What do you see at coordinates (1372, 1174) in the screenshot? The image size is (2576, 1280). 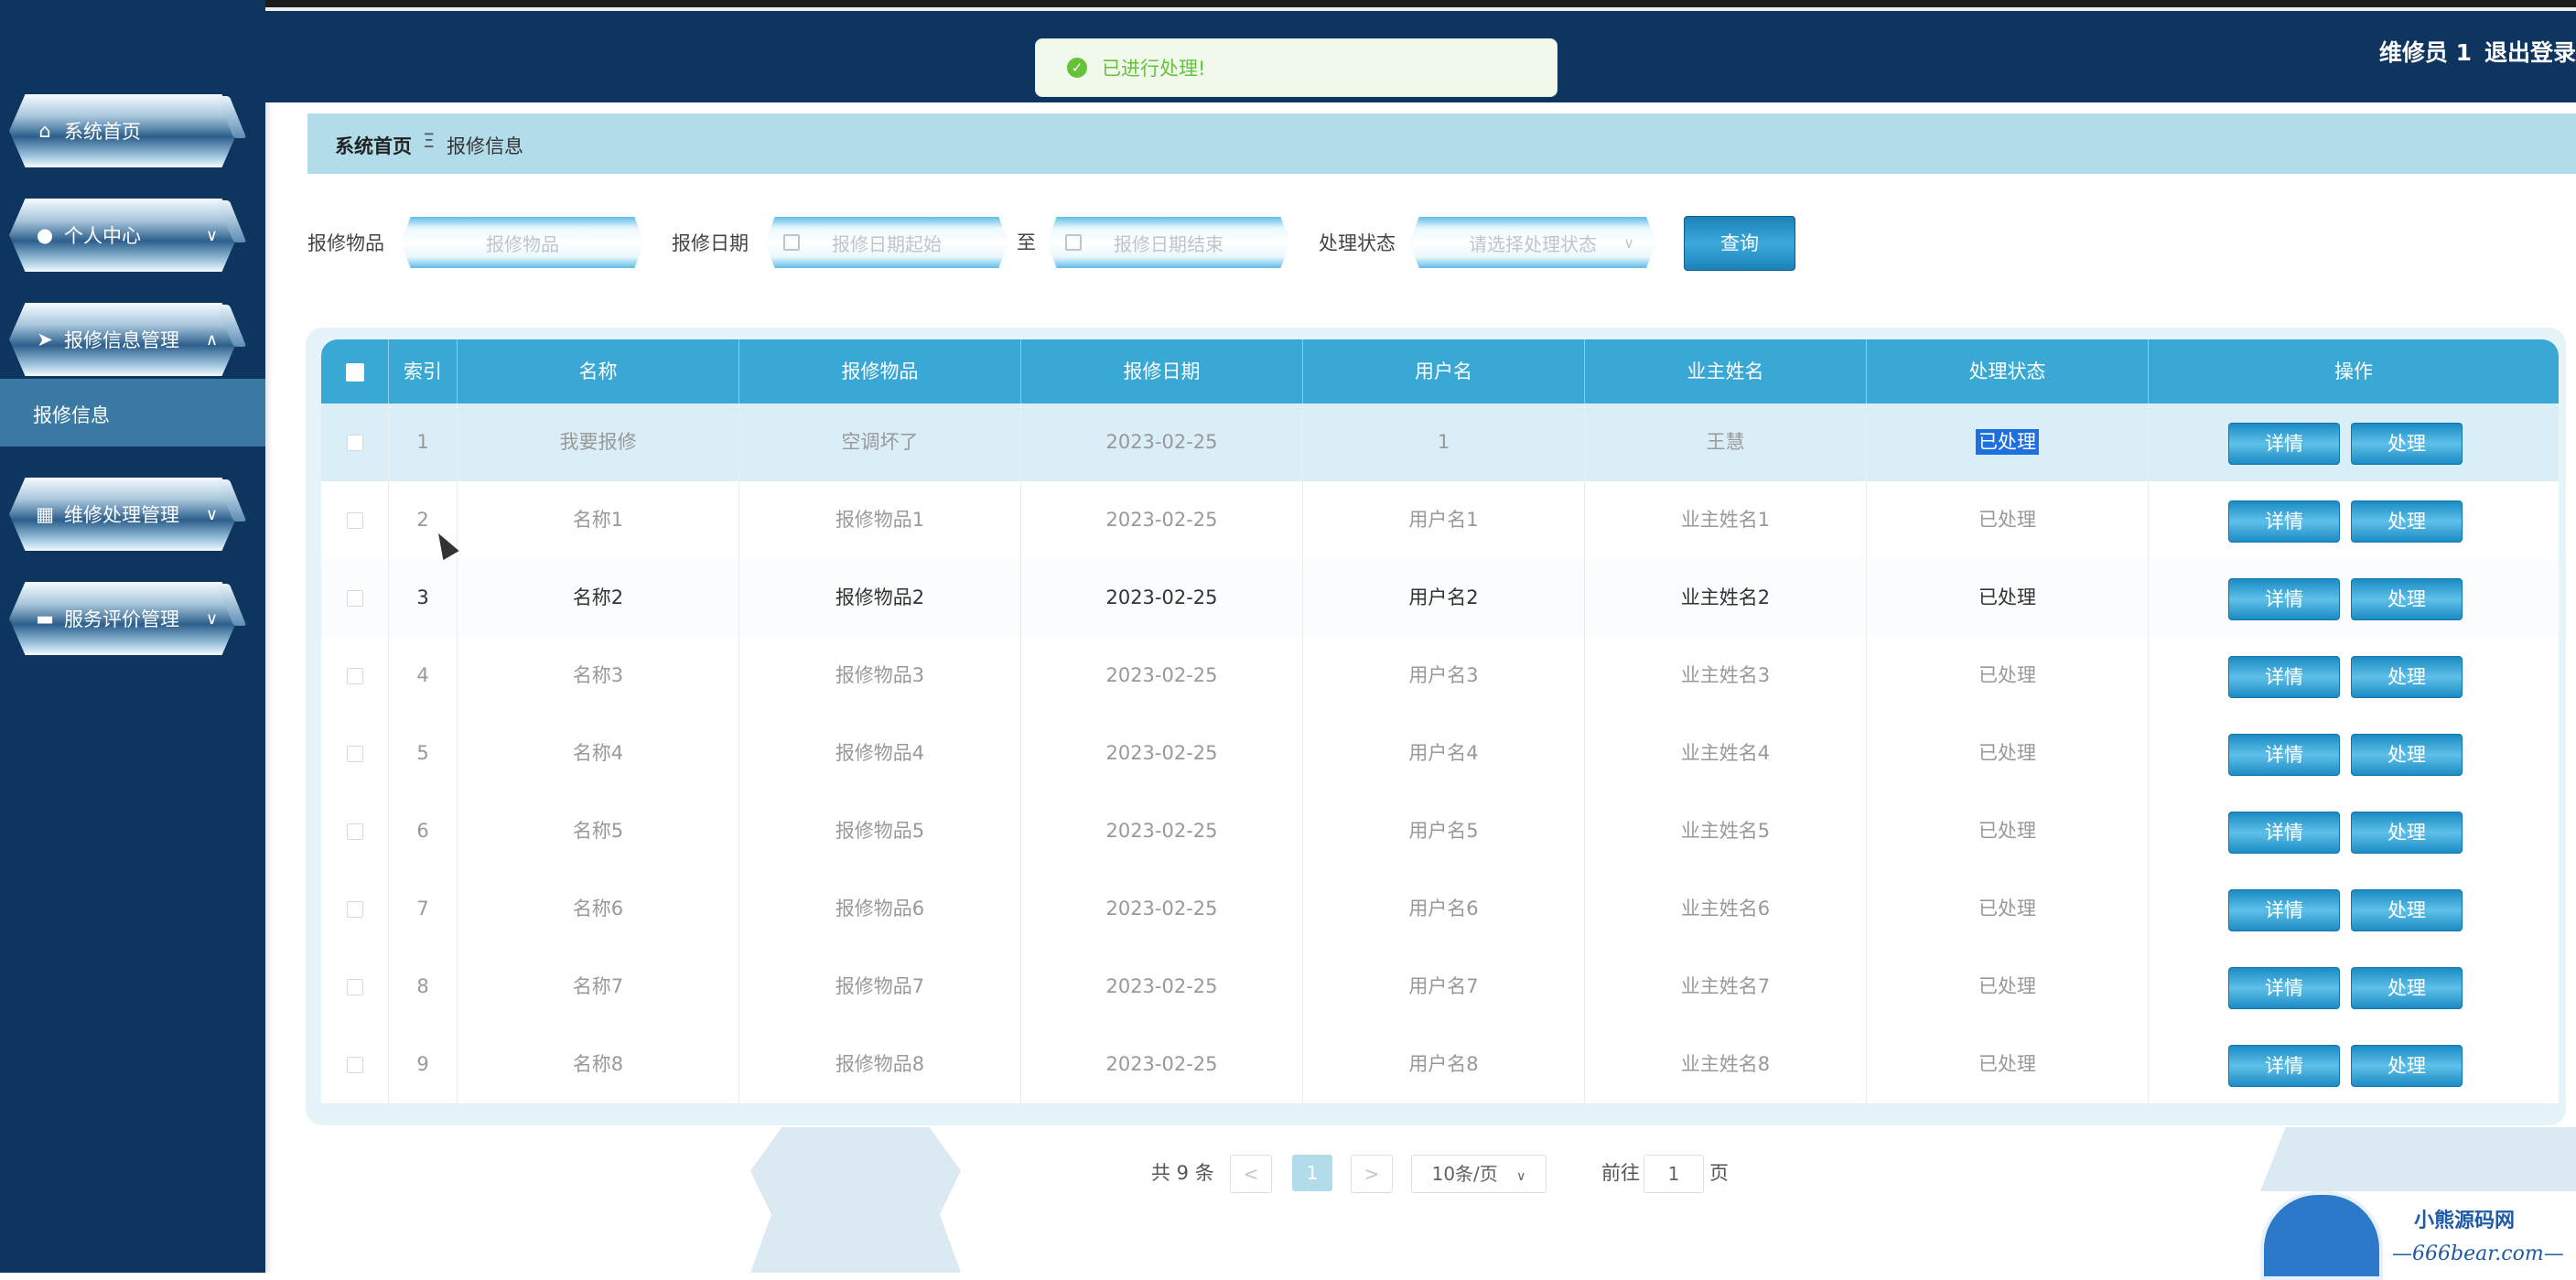 I see `next-page-button: >` at bounding box center [1372, 1174].